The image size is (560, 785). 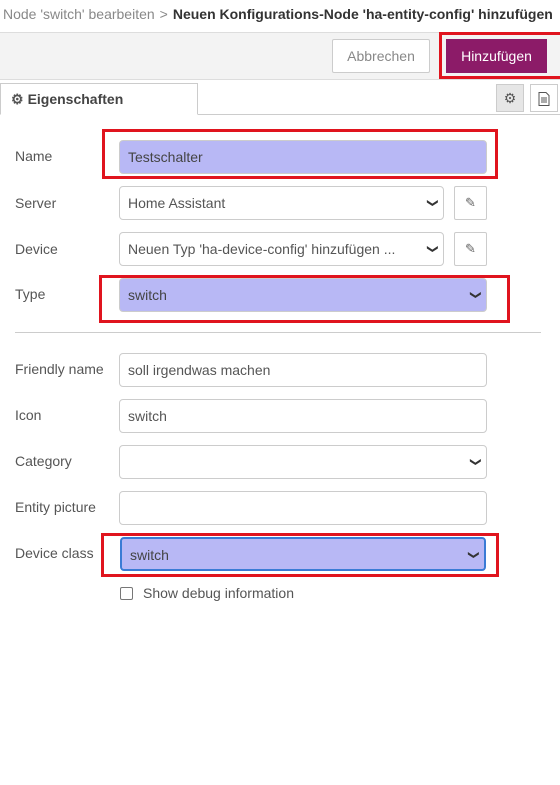 I want to click on breadcrumb-parent: Node 'switch' bearbeiten, so click(x=79, y=14).